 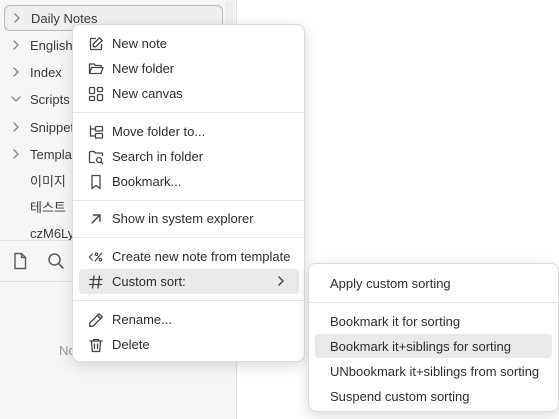 I want to click on menu-item-label: New folder, so click(x=143, y=68).